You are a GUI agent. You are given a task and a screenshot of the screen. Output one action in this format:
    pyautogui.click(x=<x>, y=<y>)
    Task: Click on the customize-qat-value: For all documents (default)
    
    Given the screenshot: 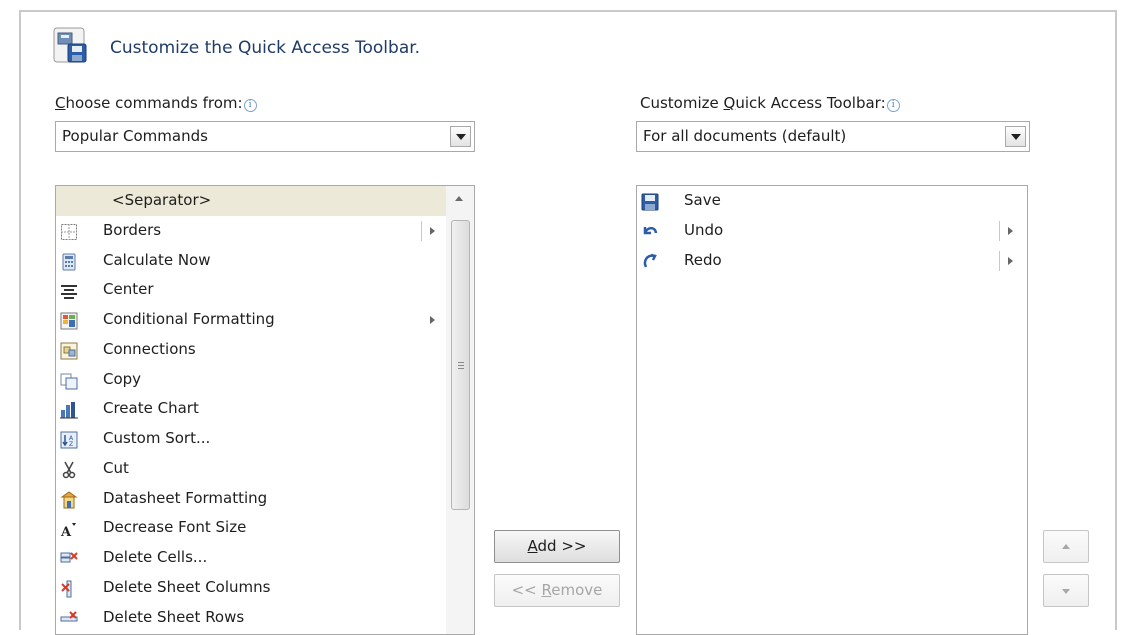 What is the action you would take?
    pyautogui.click(x=745, y=136)
    